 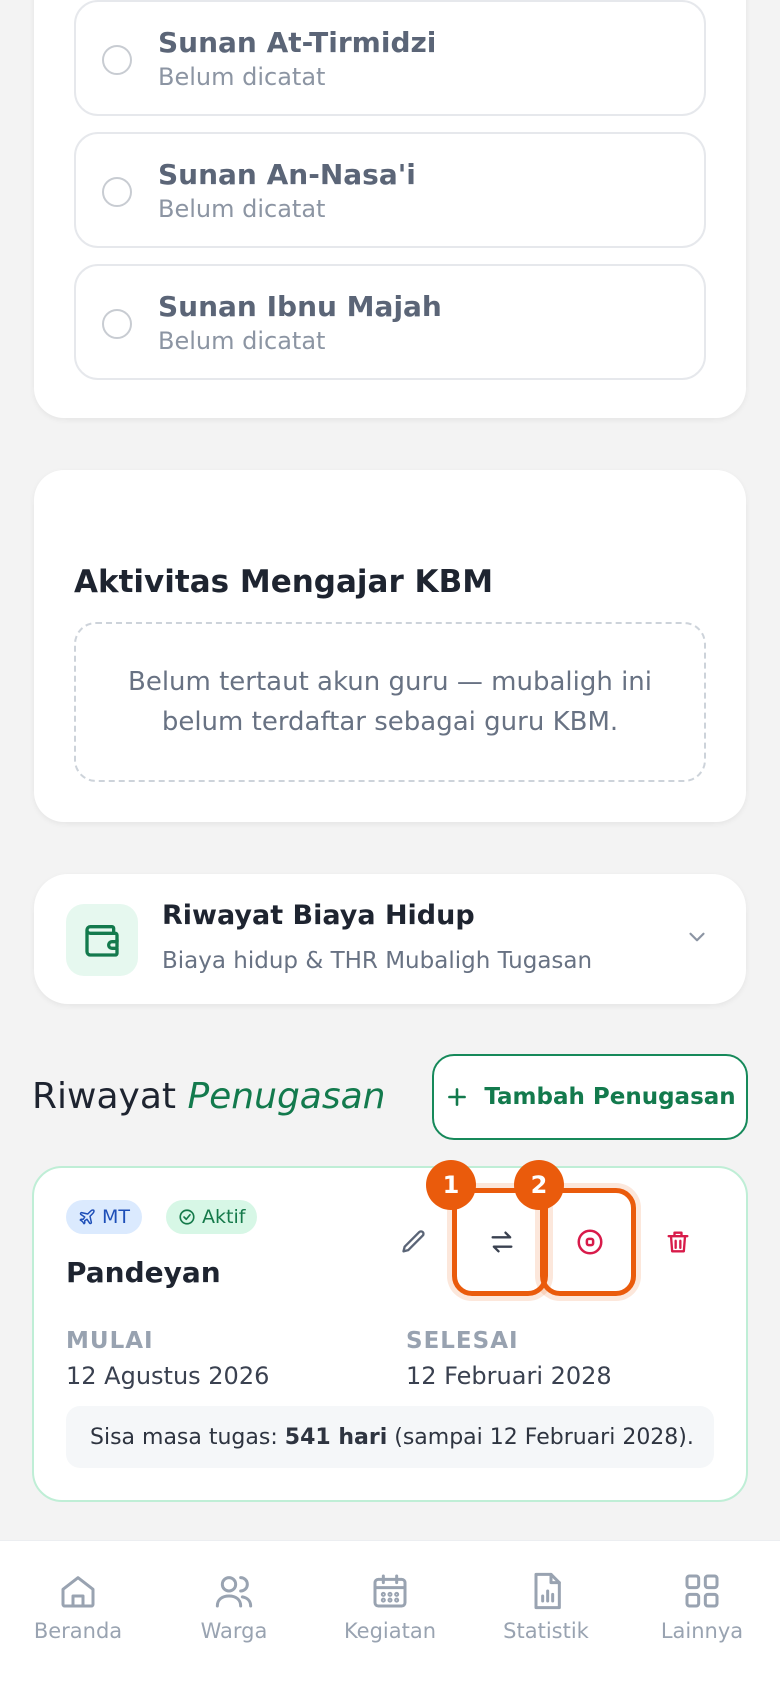 I want to click on nav-item-statistik: Statistik, so click(x=546, y=1607).